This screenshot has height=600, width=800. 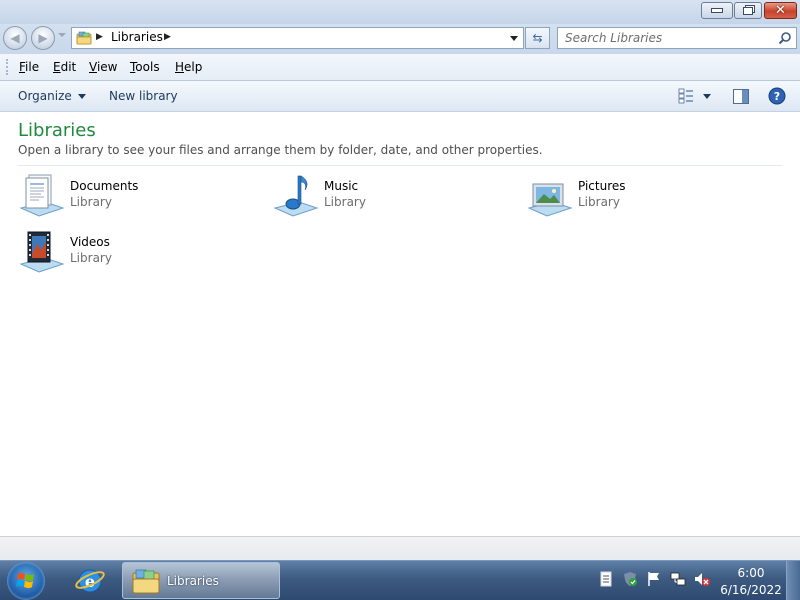 What do you see at coordinates (188, 67) in the screenshot?
I see `menu-help: Help` at bounding box center [188, 67].